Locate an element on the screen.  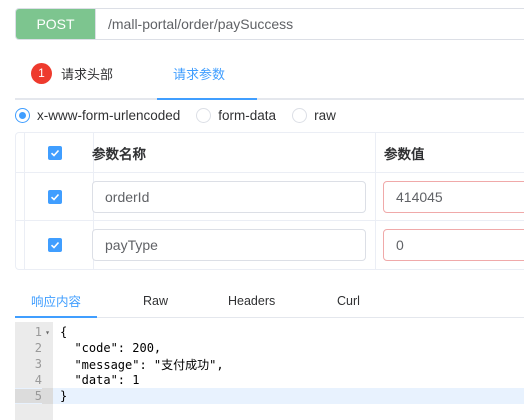
code-text: "data": 1 is located at coordinates (100, 380).